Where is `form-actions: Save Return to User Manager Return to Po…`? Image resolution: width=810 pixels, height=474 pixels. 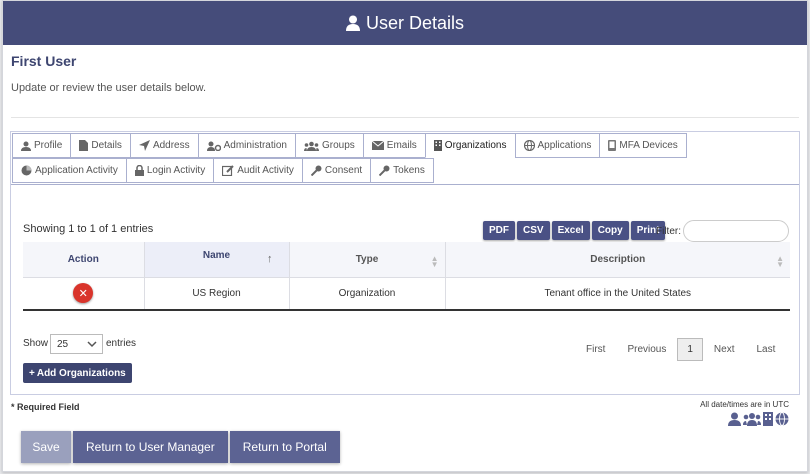 form-actions: Save Return to User Manager Return to Po… is located at coordinates (180, 447).